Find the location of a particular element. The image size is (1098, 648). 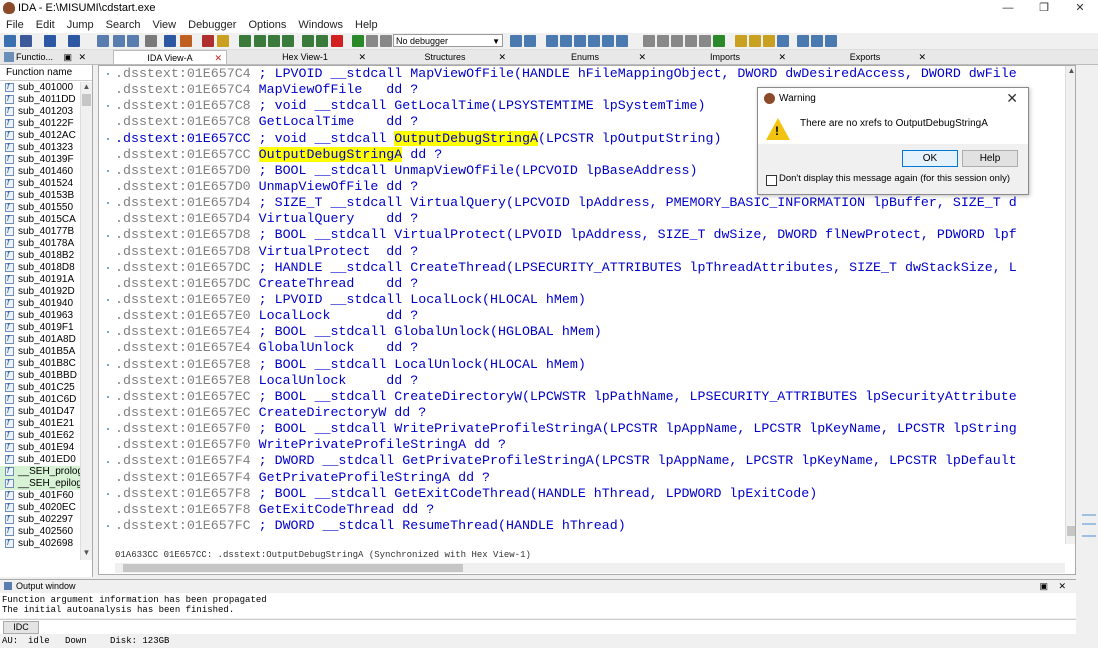

delete-icon is located at coordinates (337, 41).